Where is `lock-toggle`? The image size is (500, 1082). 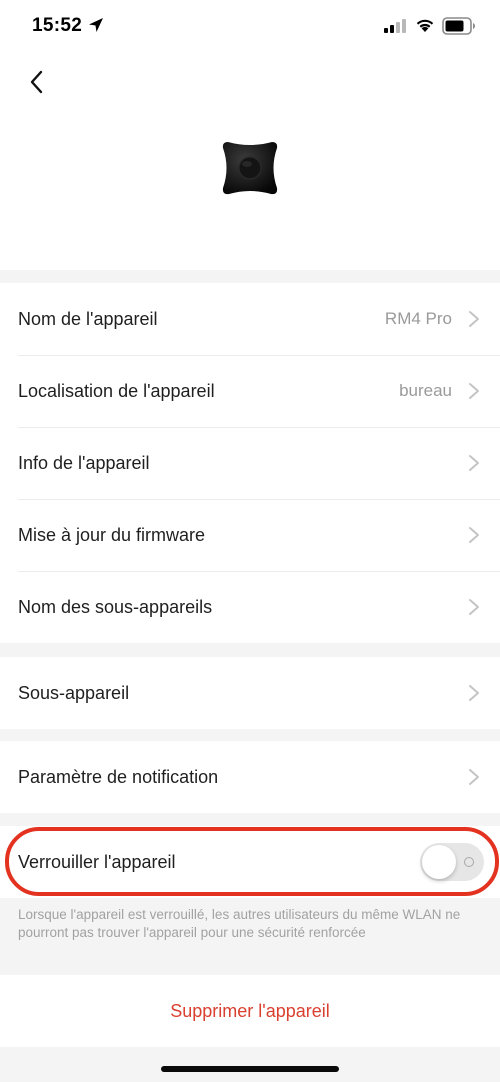
lock-toggle is located at coordinates (452, 862).